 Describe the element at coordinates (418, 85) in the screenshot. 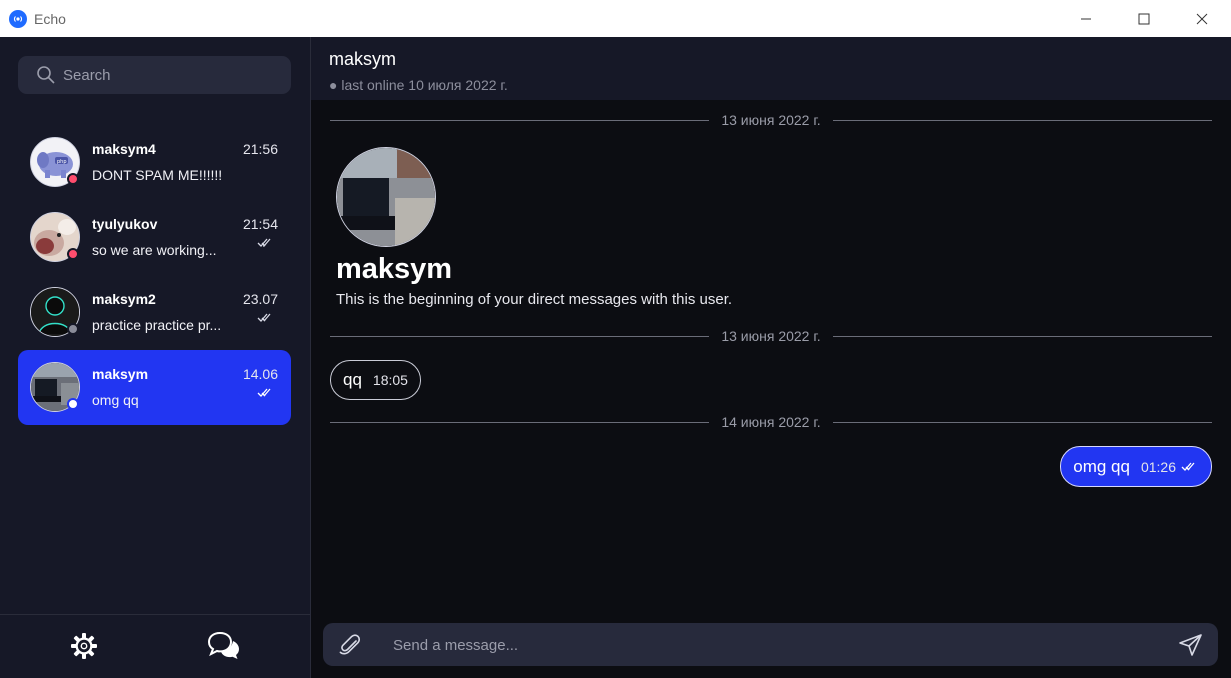

I see `last-online-status: ● last online 10 июля 2022 г.` at that location.